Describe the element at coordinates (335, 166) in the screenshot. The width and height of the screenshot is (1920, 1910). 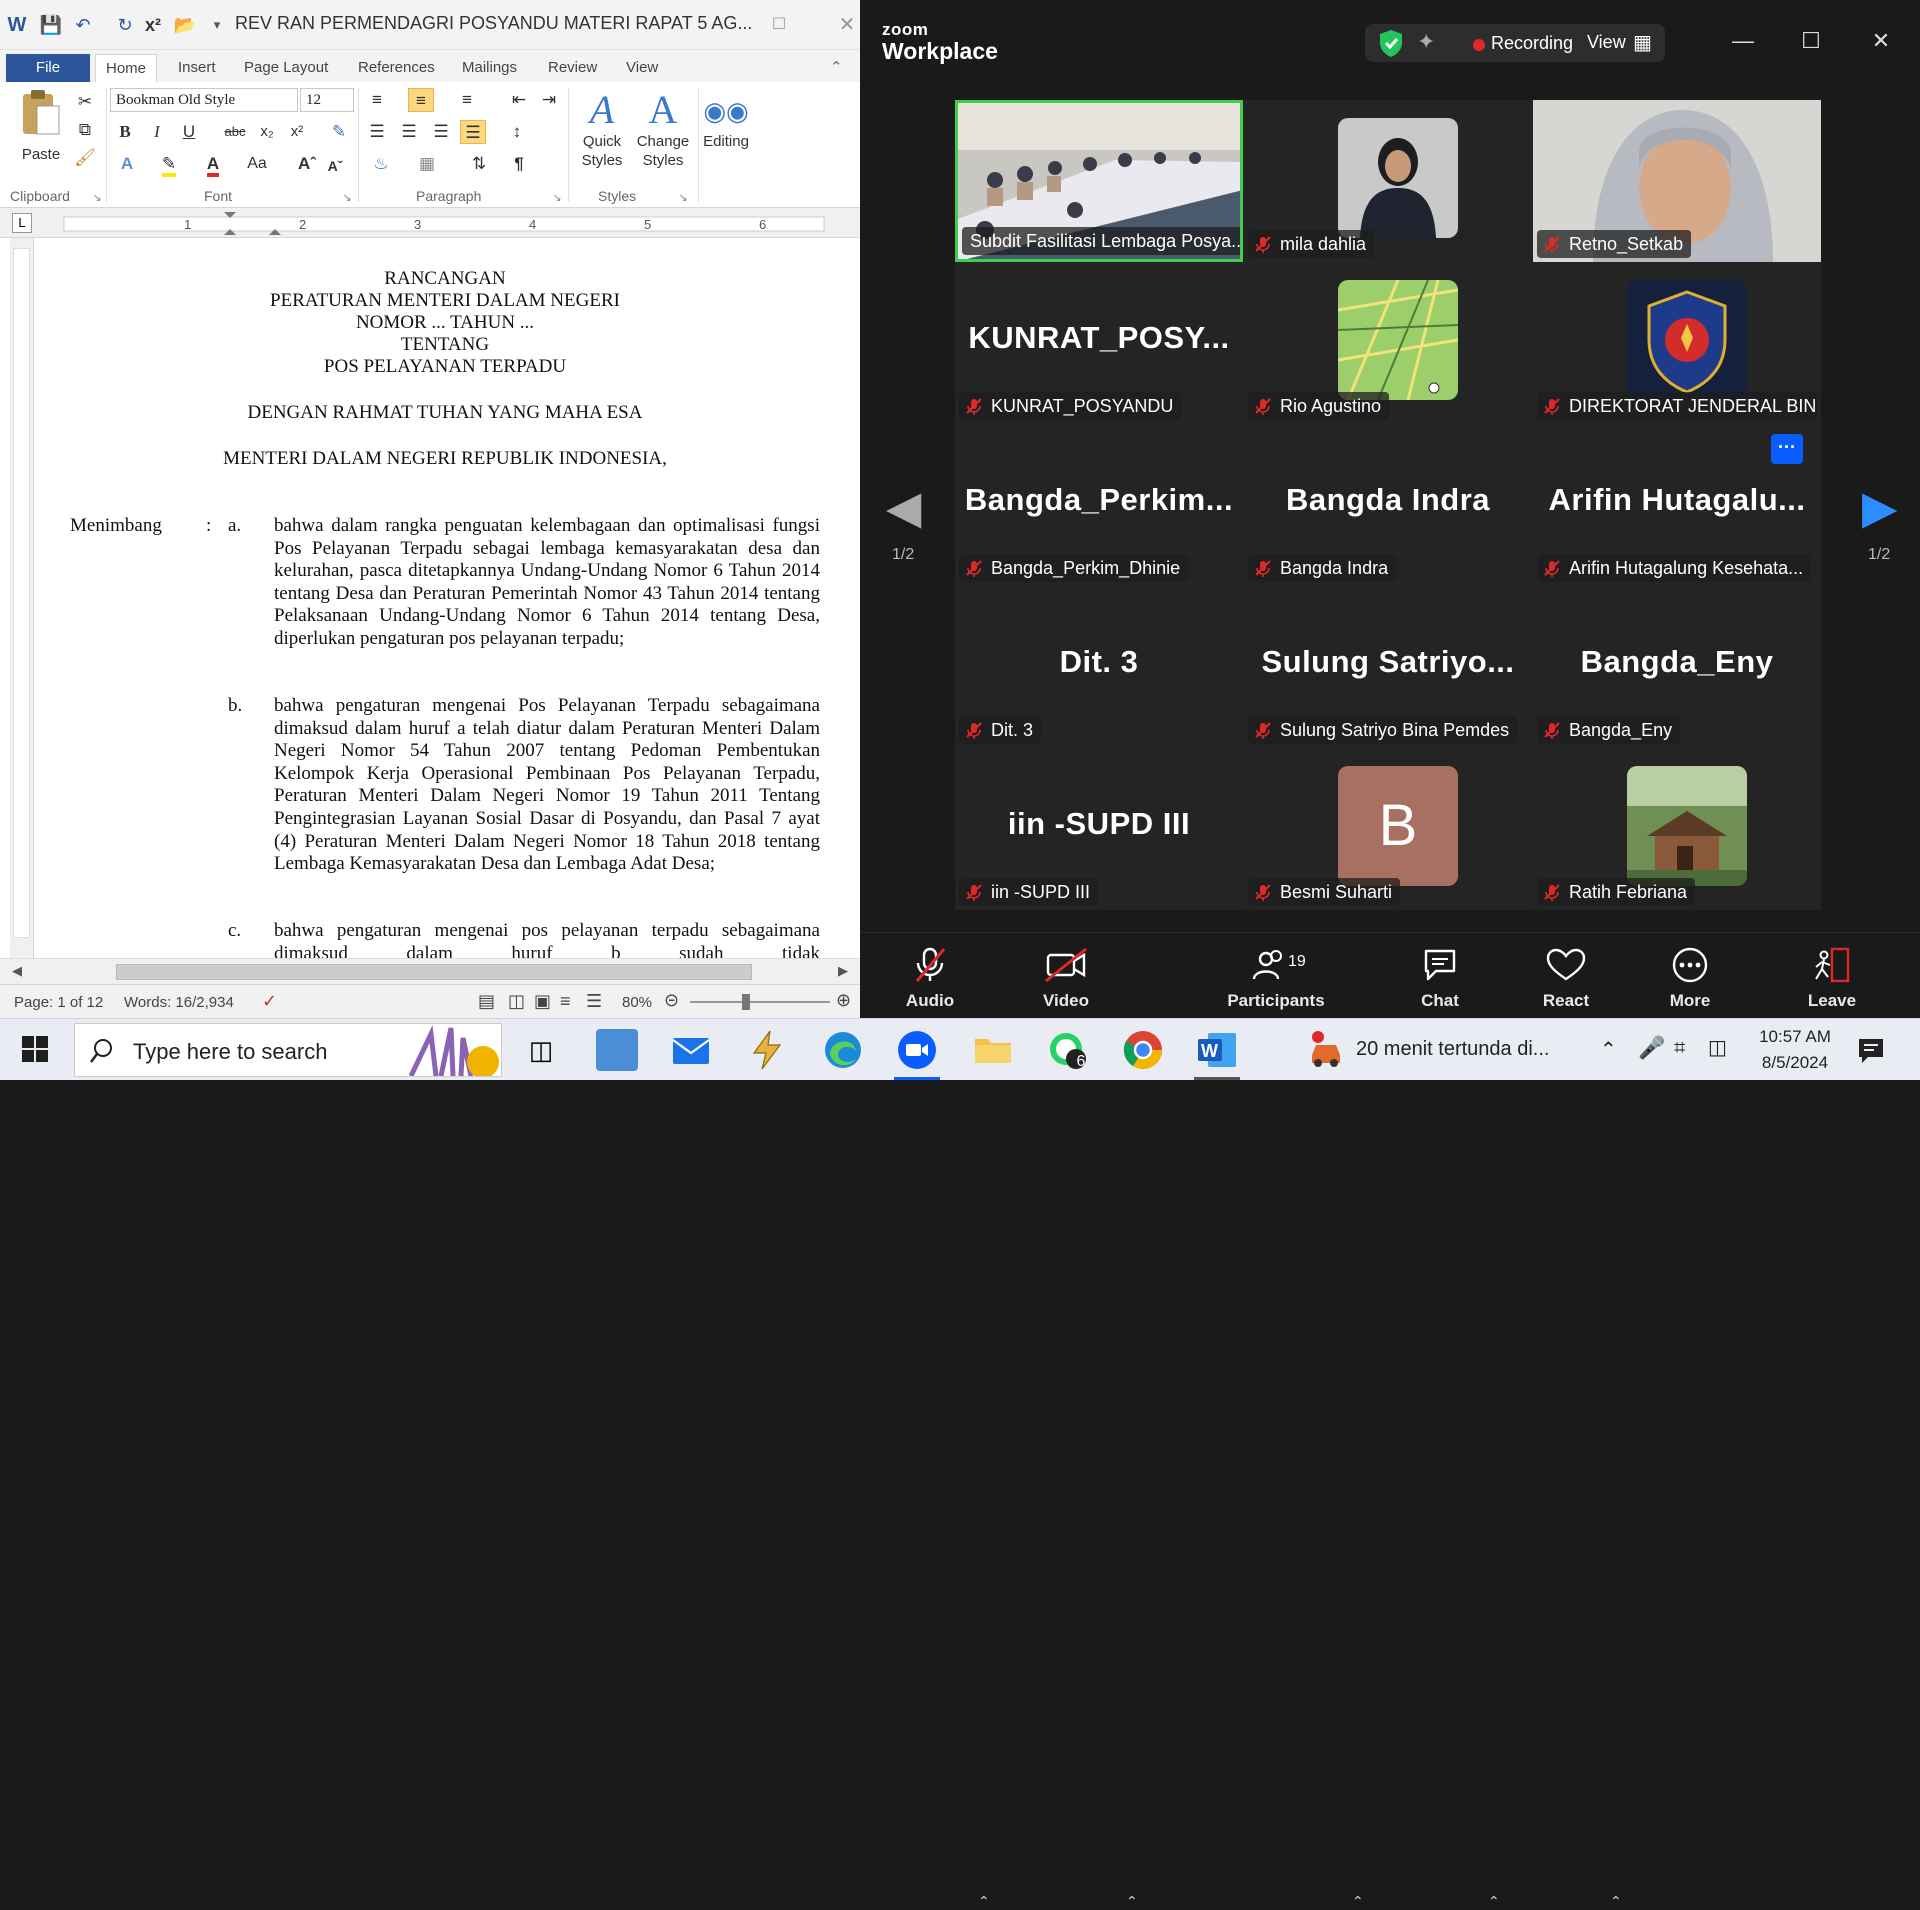
I see `shrink-font-icon: Aˇ` at that location.